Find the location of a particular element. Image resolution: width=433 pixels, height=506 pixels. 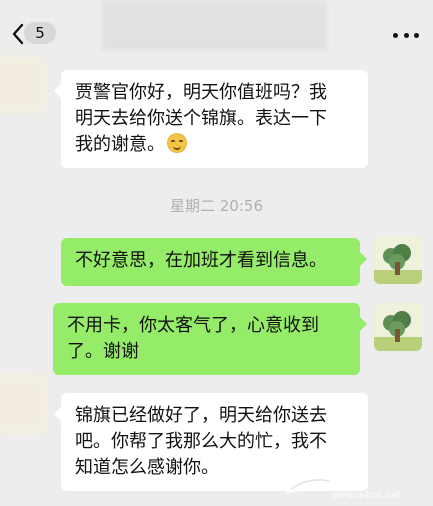

message-bubble-outgoing: 不好意思，在加班才看到信息。 is located at coordinates (214, 262).